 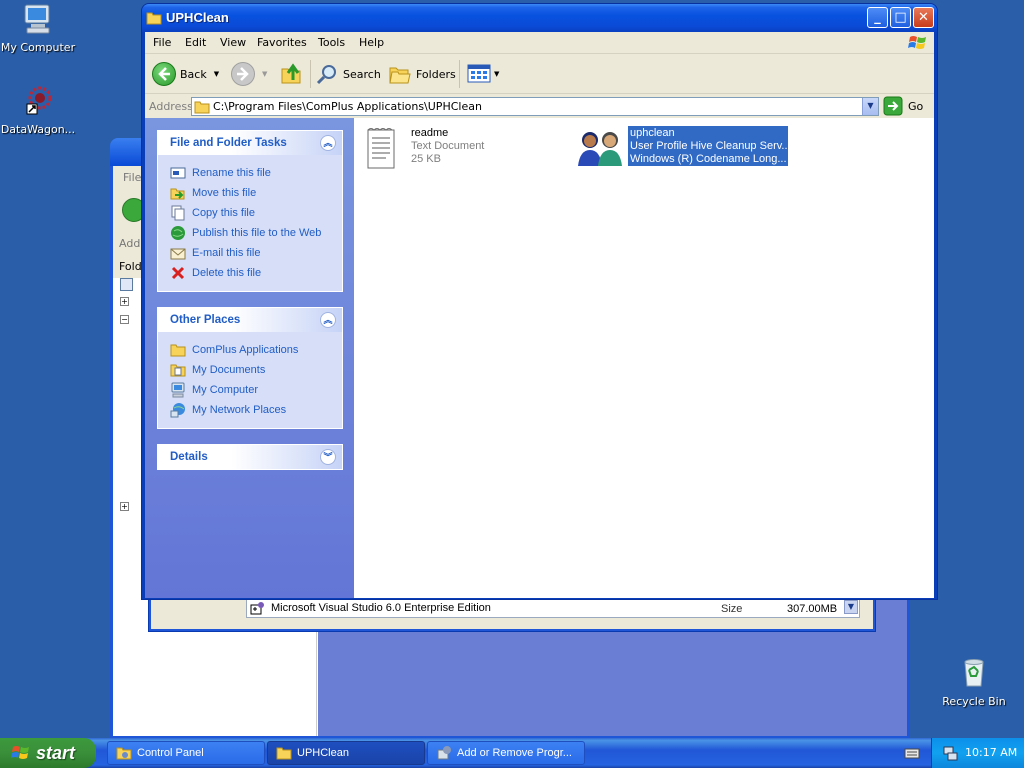 I want to click on place-my-documents: My Documents, so click(x=217, y=370).